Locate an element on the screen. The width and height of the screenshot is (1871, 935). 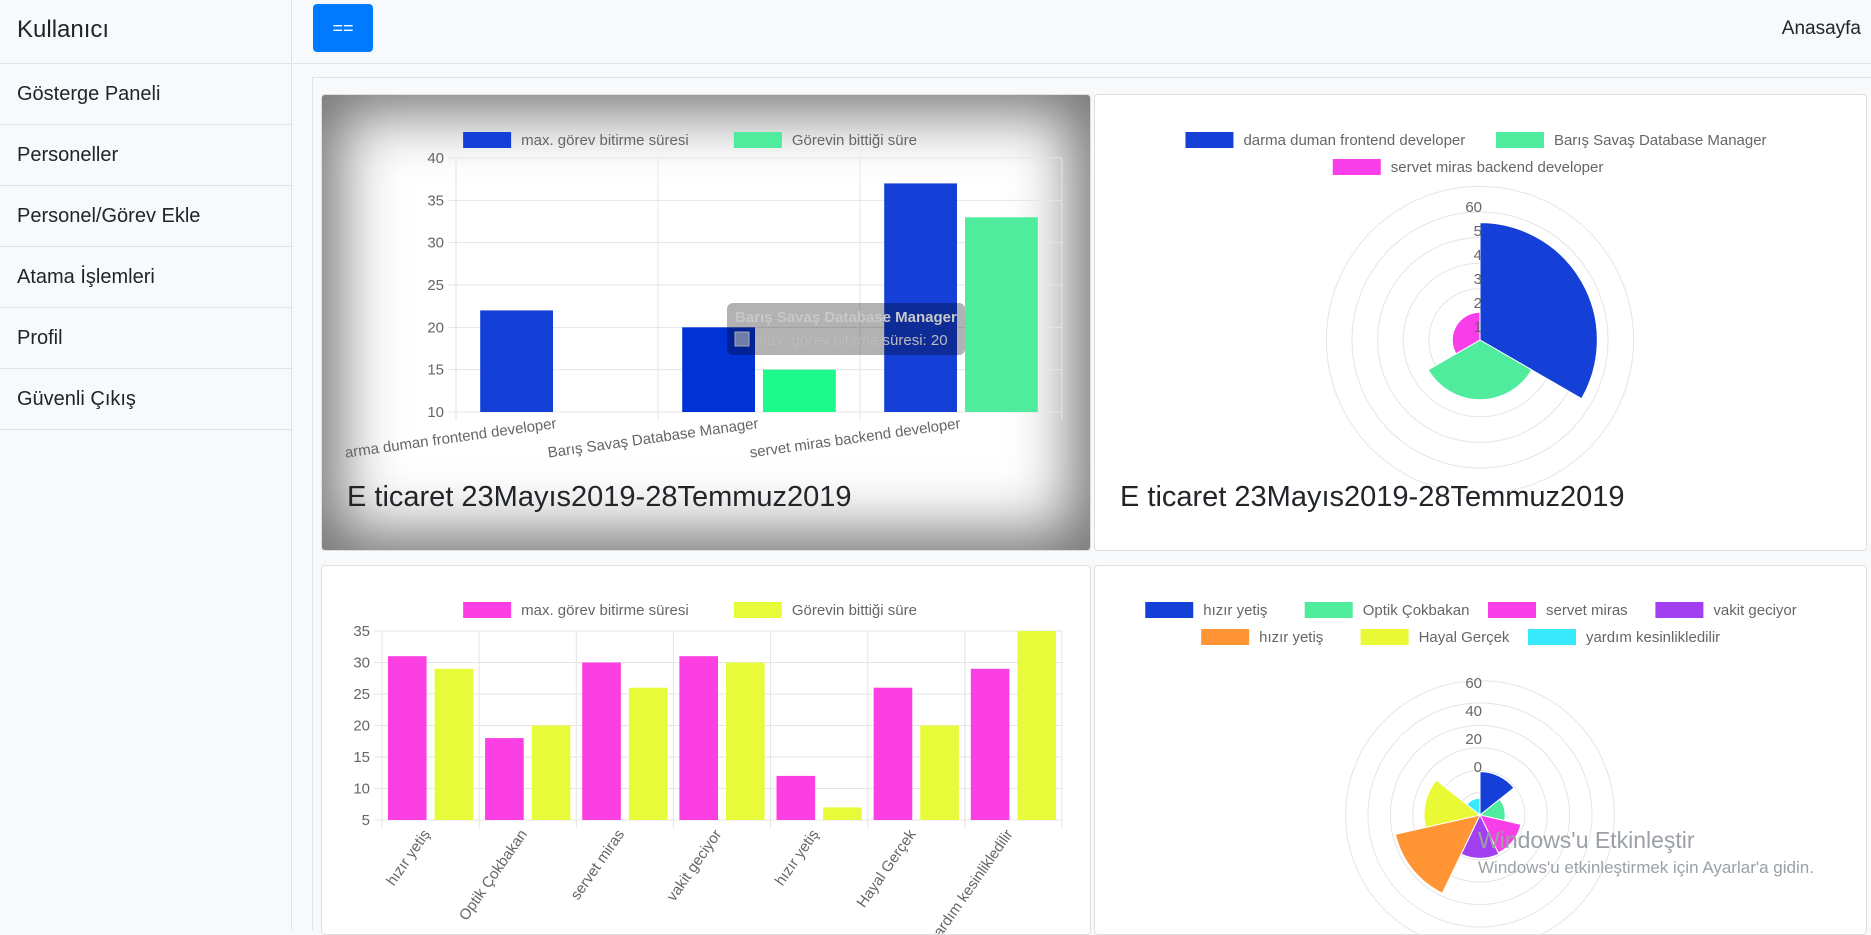
radial-tick-label: 3 is located at coordinates (1478, 279).